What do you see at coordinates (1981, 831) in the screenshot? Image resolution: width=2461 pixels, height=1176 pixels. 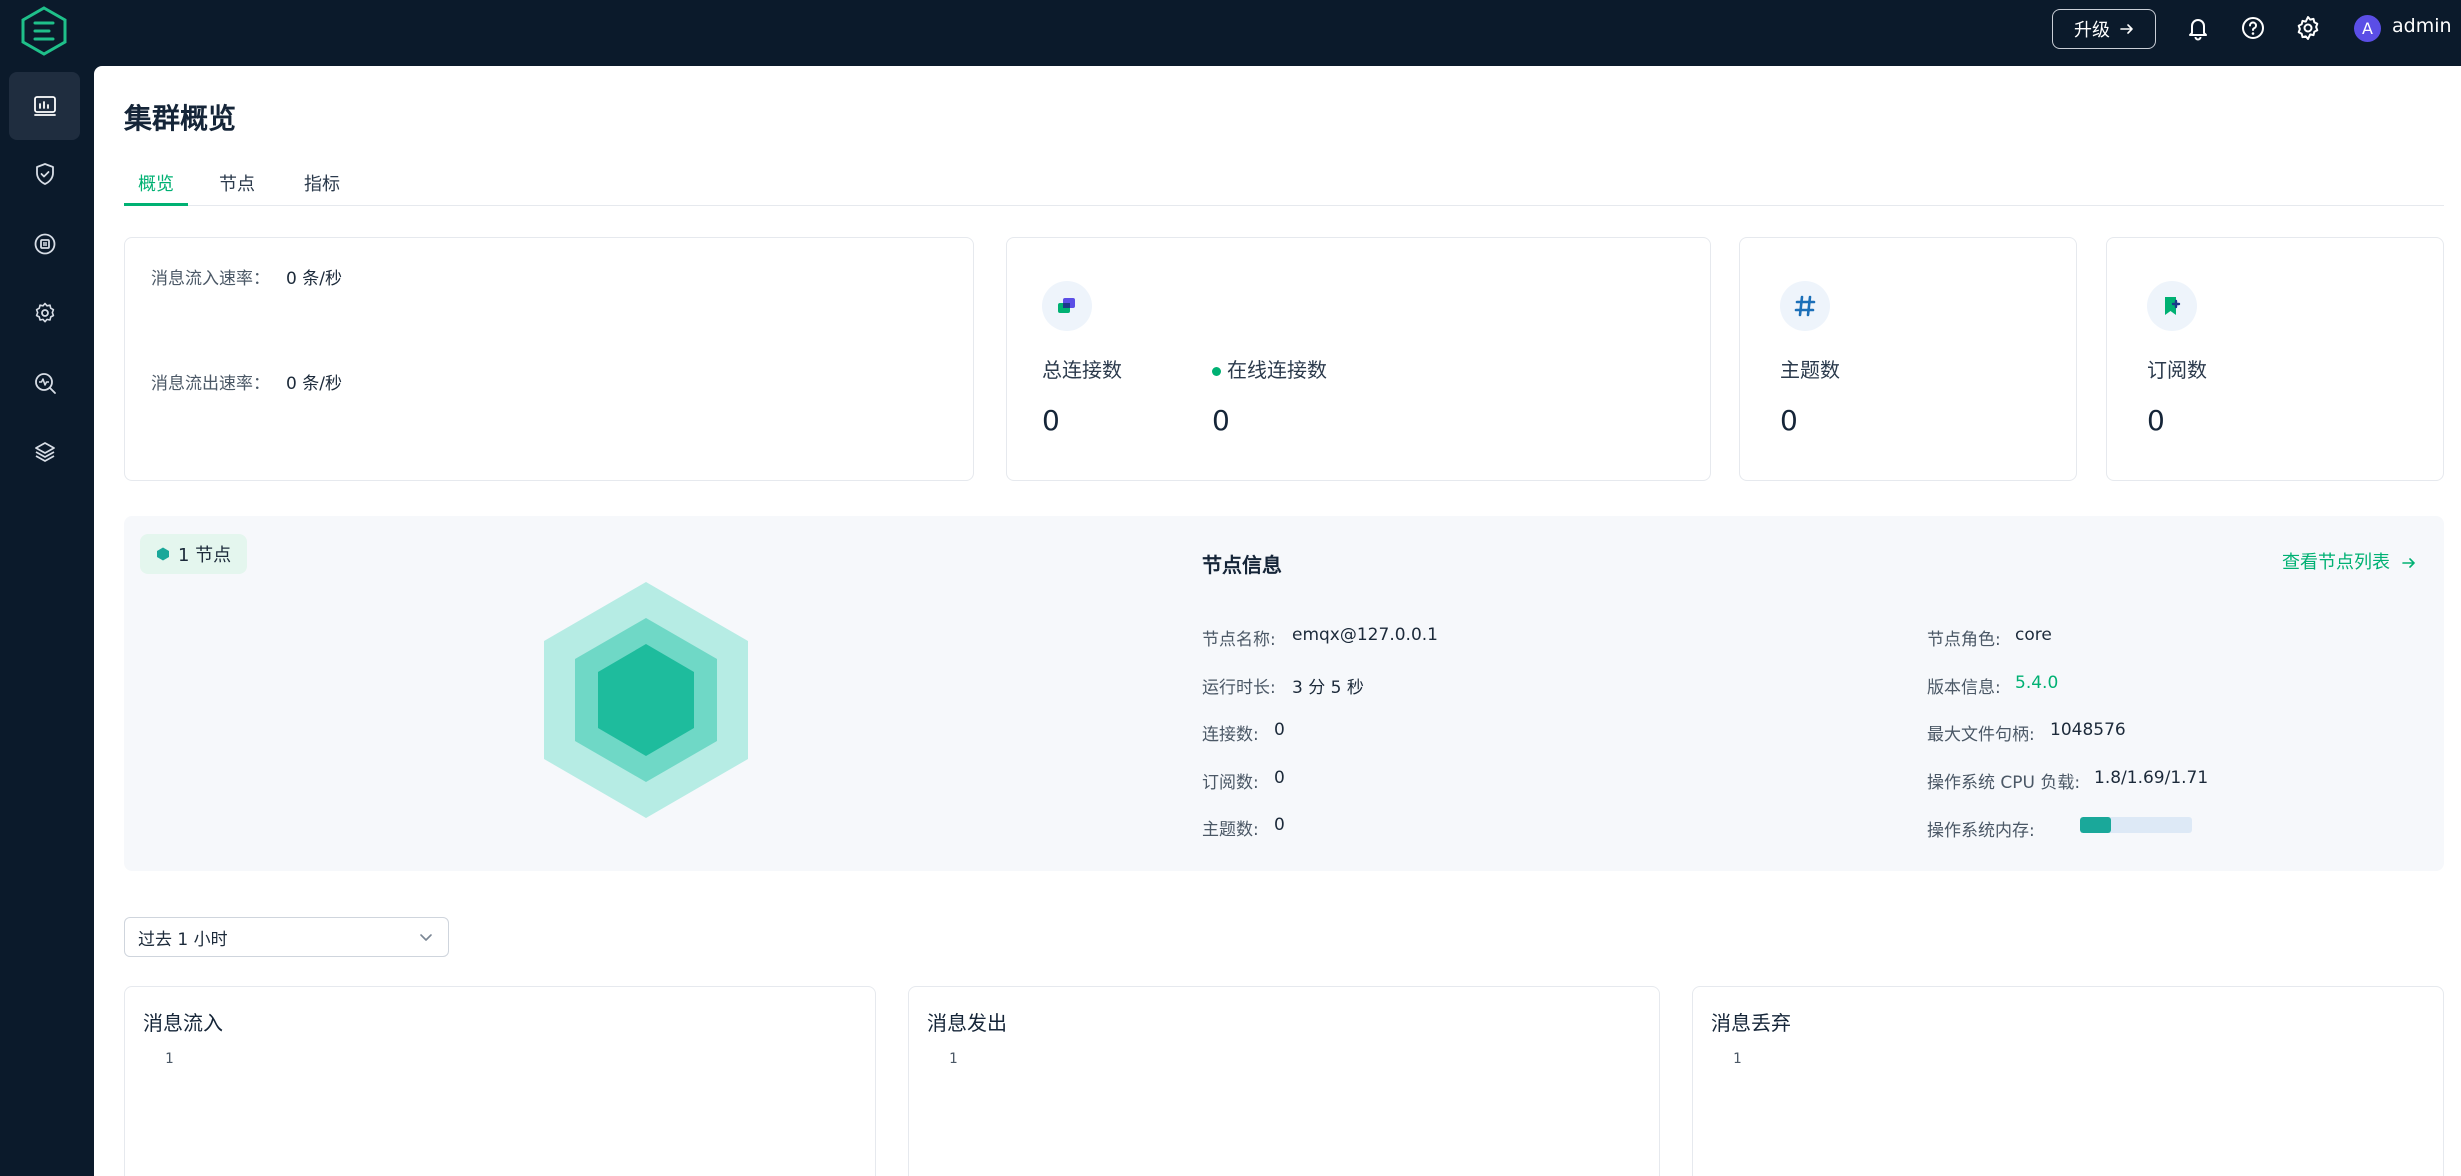 I see `os-memory-label: 操作系统内存:` at bounding box center [1981, 831].